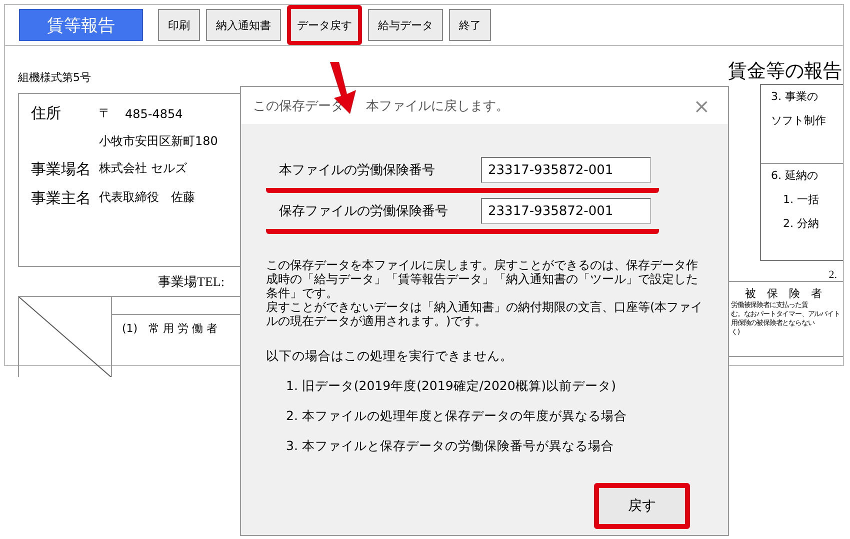 This screenshot has width=850, height=539. I want to click on toolbar-button: 印刷, so click(179, 25).